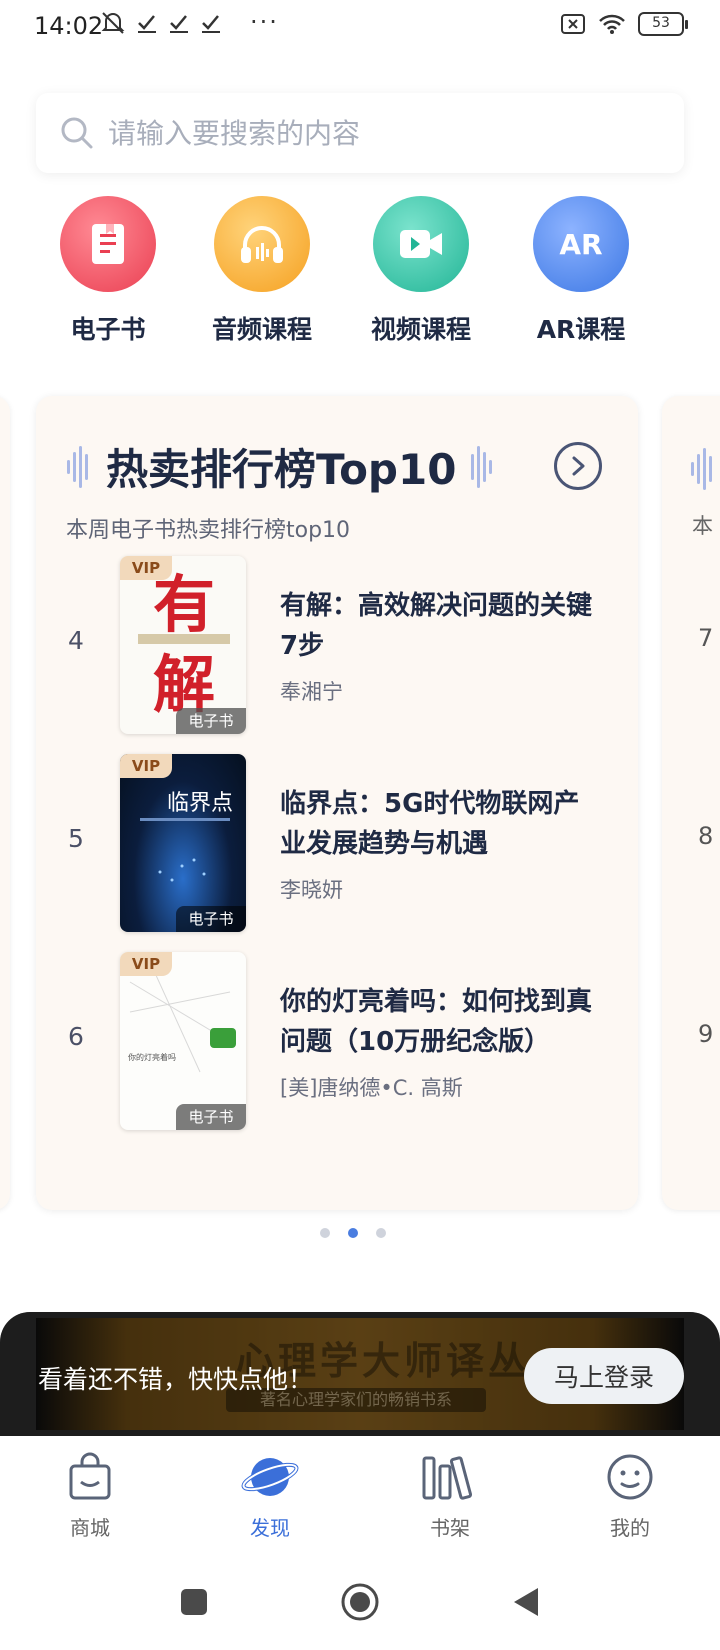 The image size is (720, 1650). I want to click on square-icon, so click(194, 1602).